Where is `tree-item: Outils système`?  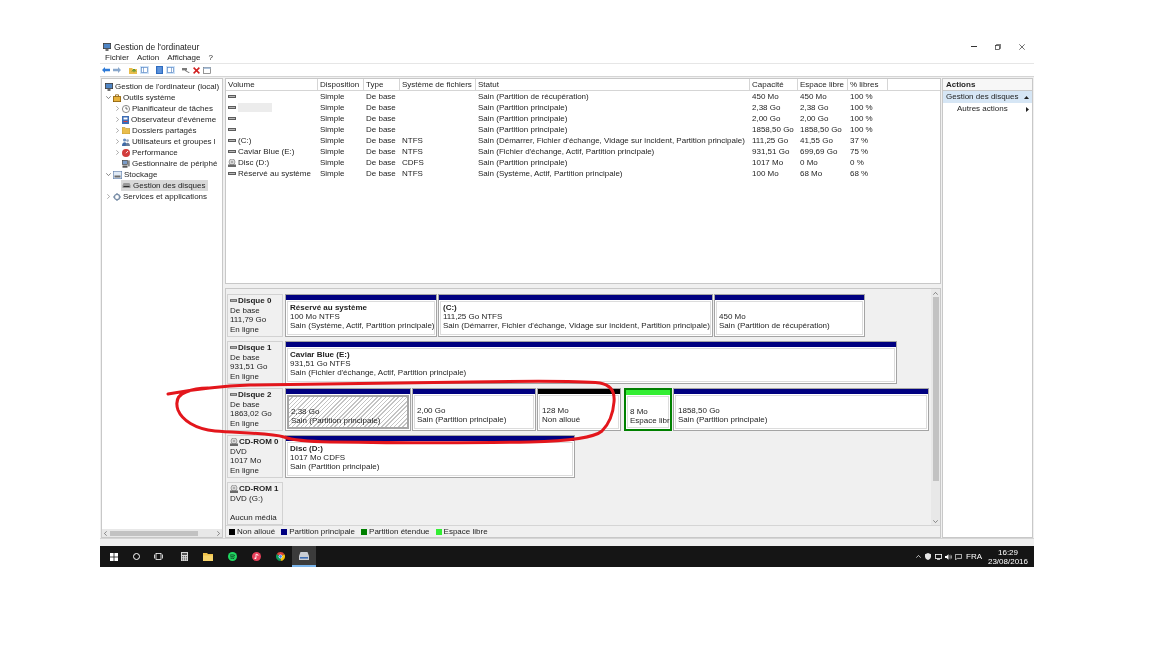 tree-item: Outils système is located at coordinates (145, 97).